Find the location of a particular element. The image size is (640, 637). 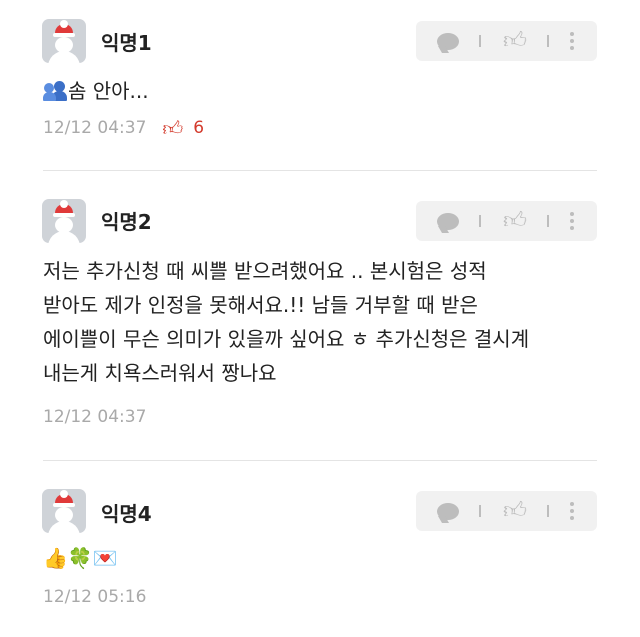

people-emoji-icon is located at coordinates (55, 91).